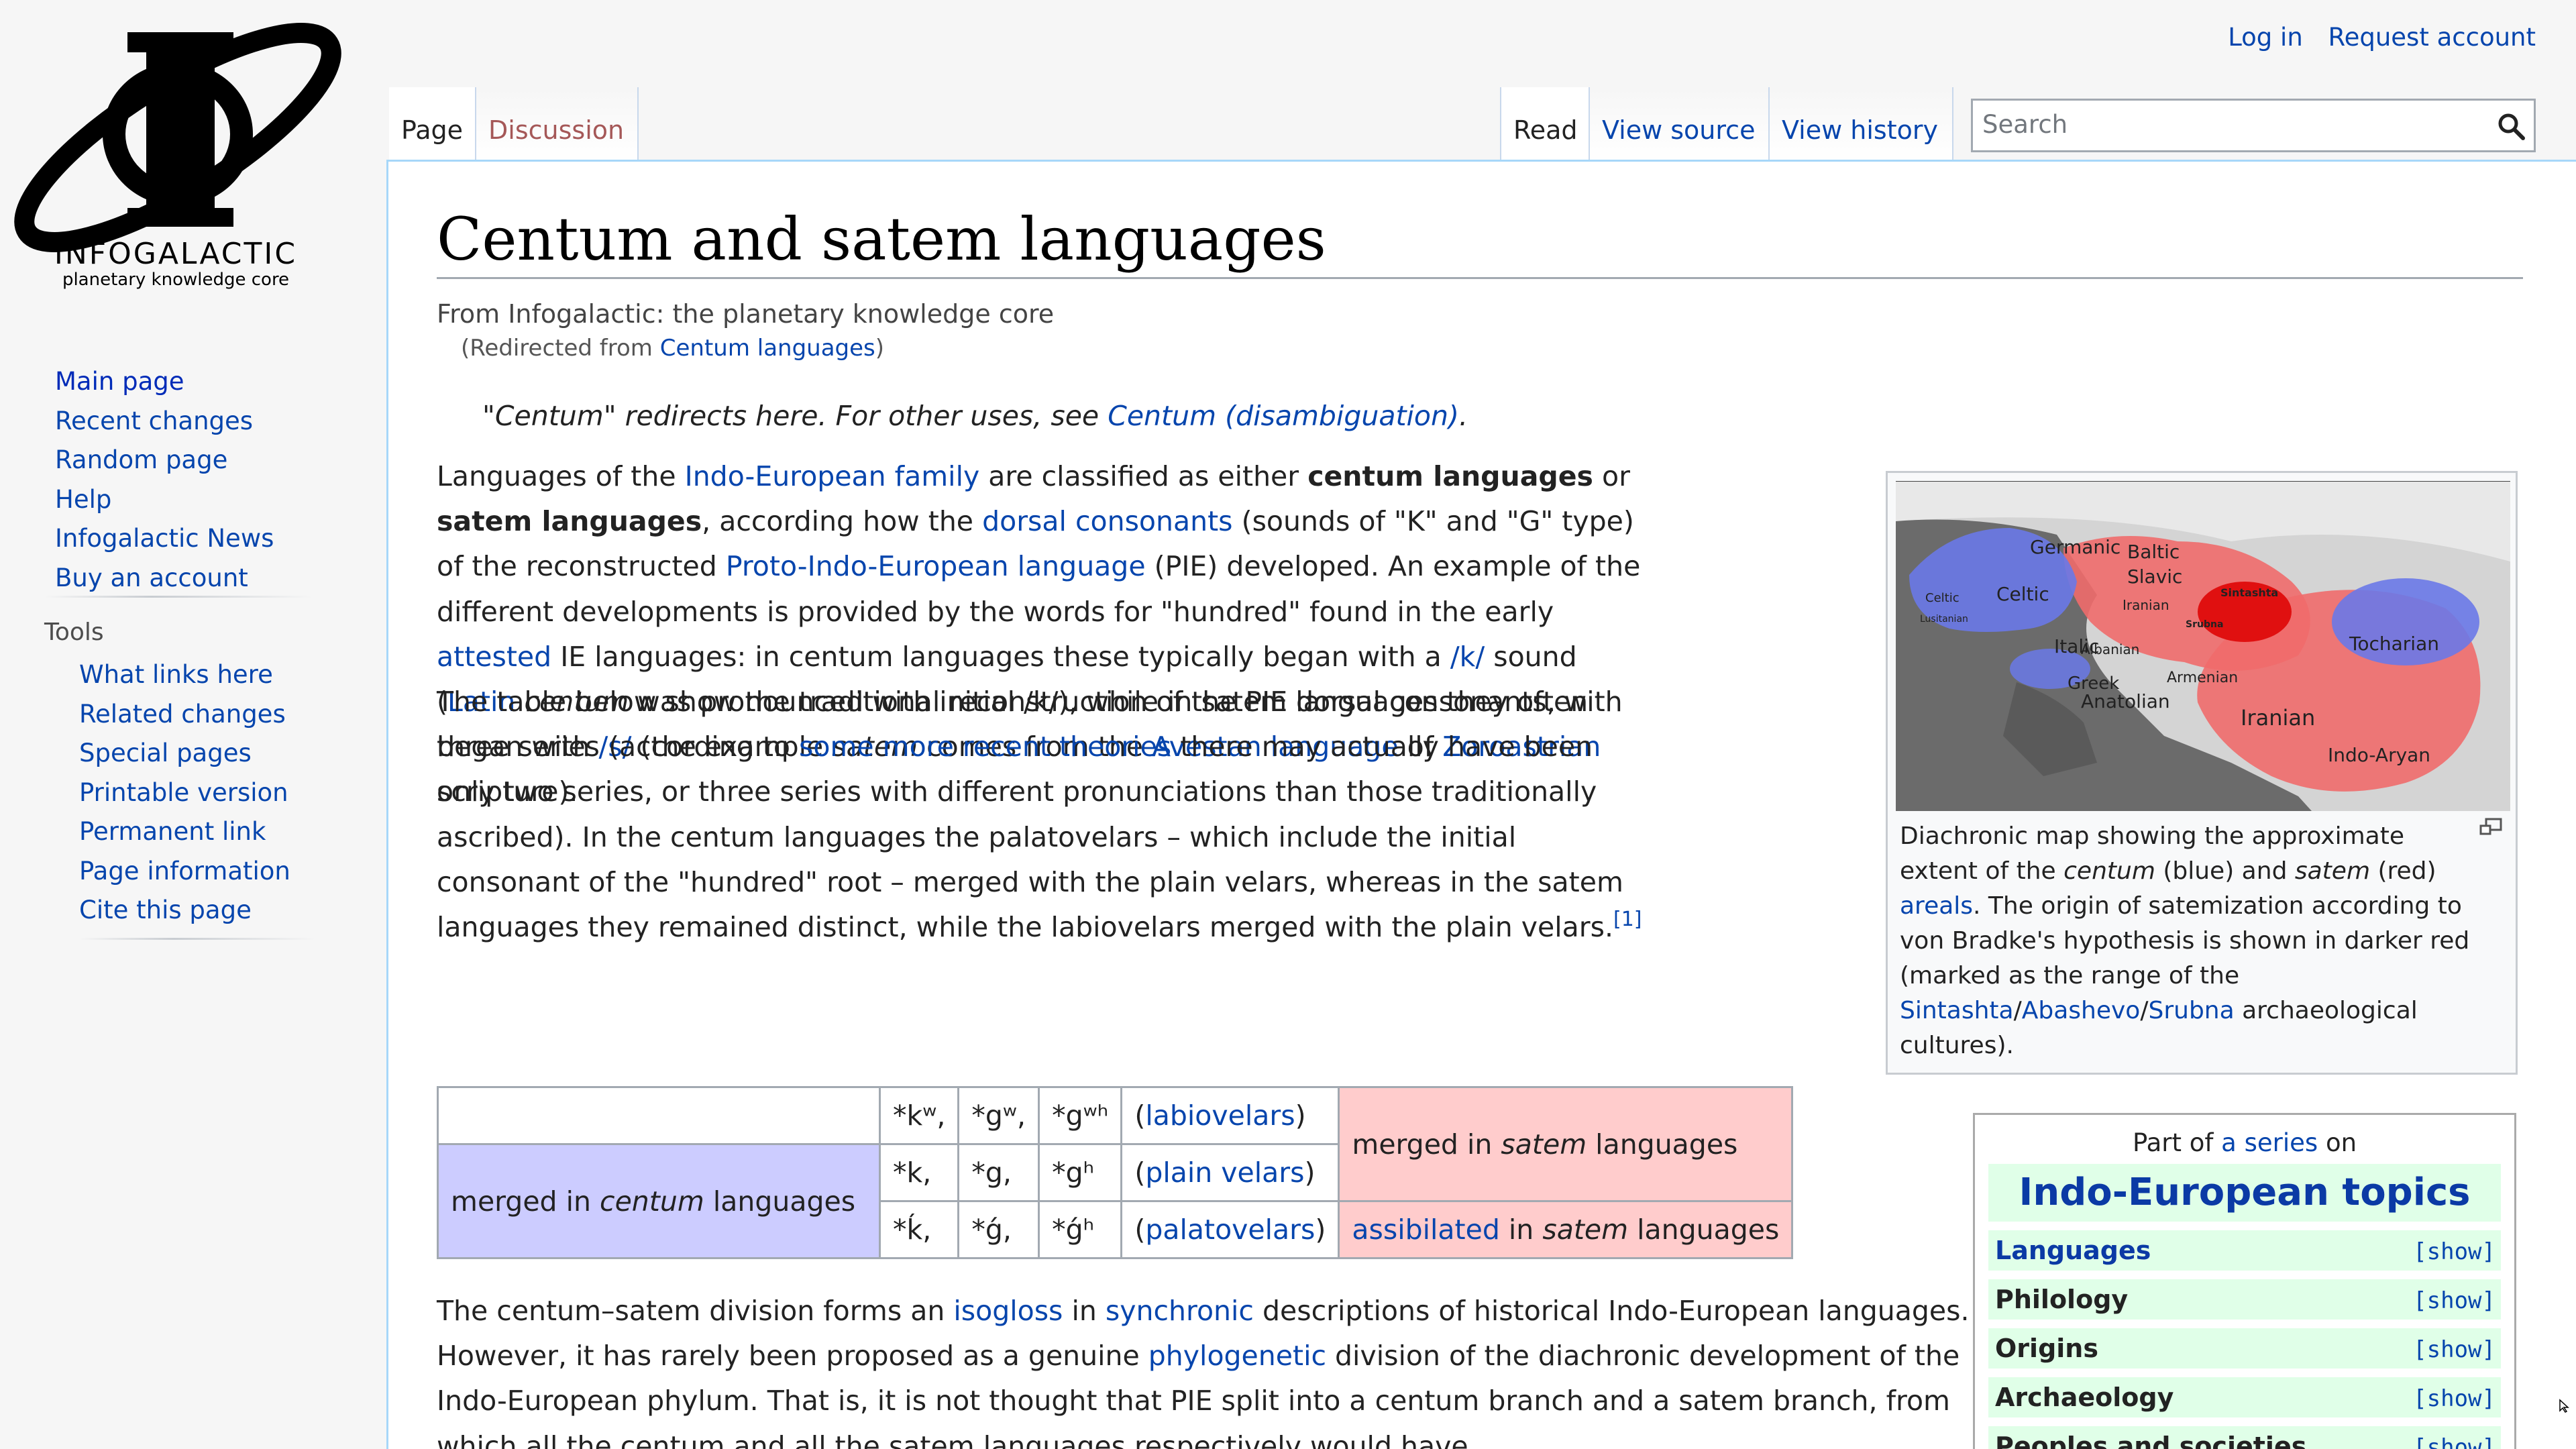 The image size is (2576, 1449). Describe the element at coordinates (2081, 1010) in the screenshot. I see `inline-link: Abashevo` at that location.